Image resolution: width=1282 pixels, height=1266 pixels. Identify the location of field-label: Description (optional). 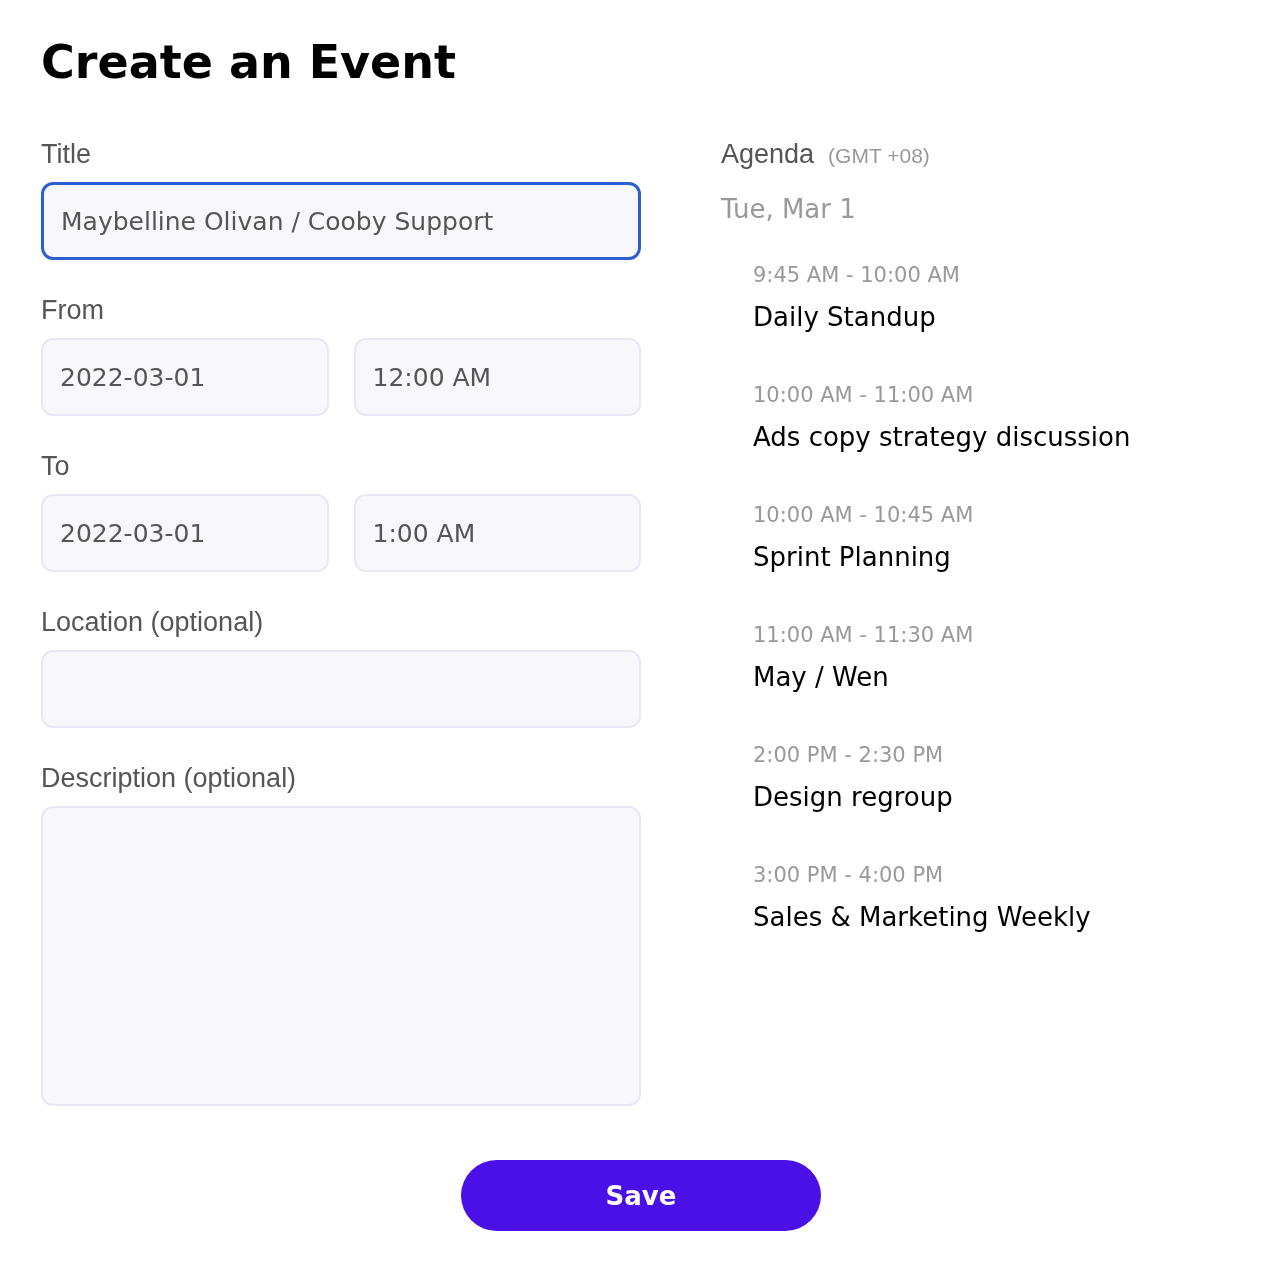
(169, 778).